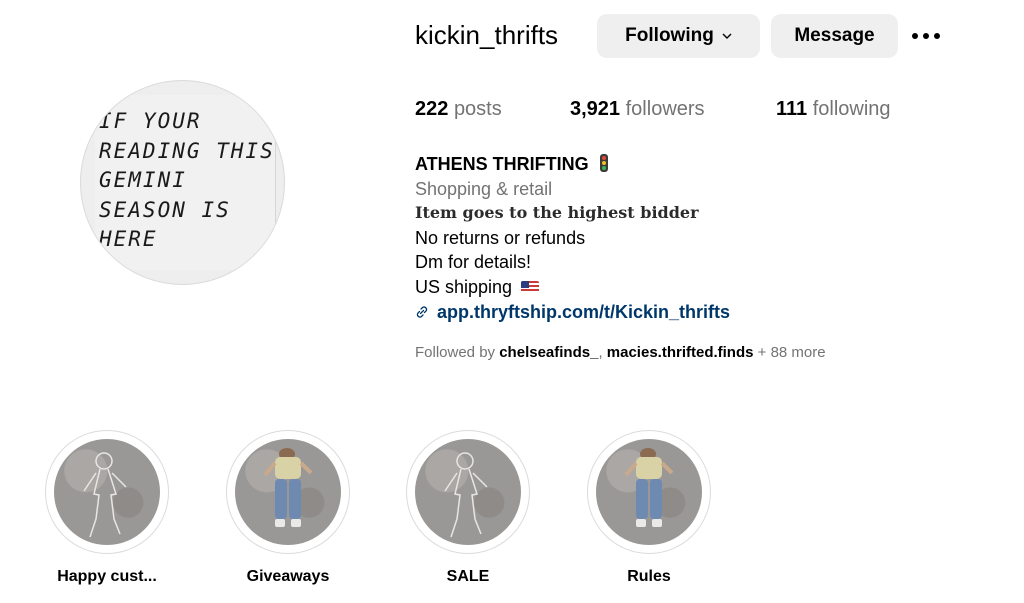 The height and width of the screenshot is (603, 1024). I want to click on posts-label: posts, so click(477, 109).